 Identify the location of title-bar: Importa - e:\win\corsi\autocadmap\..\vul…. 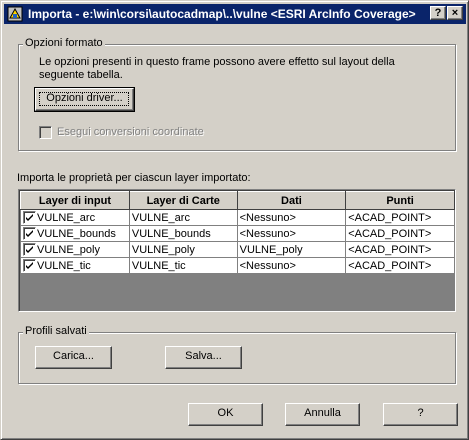
(235, 14).